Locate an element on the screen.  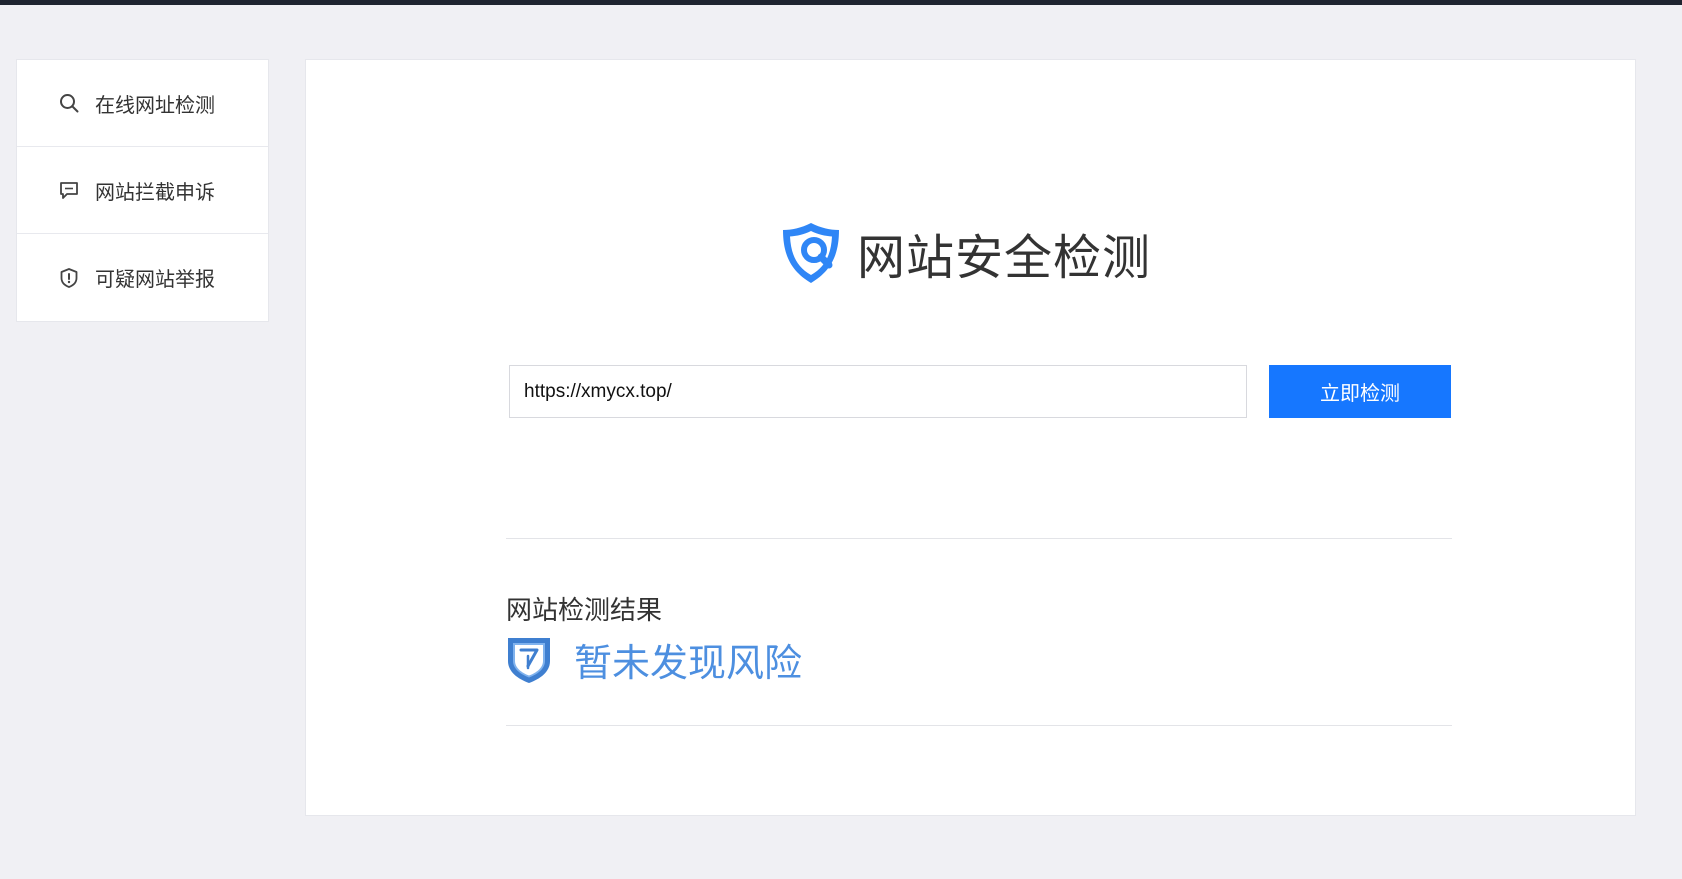
chat-icon is located at coordinates (69, 190).